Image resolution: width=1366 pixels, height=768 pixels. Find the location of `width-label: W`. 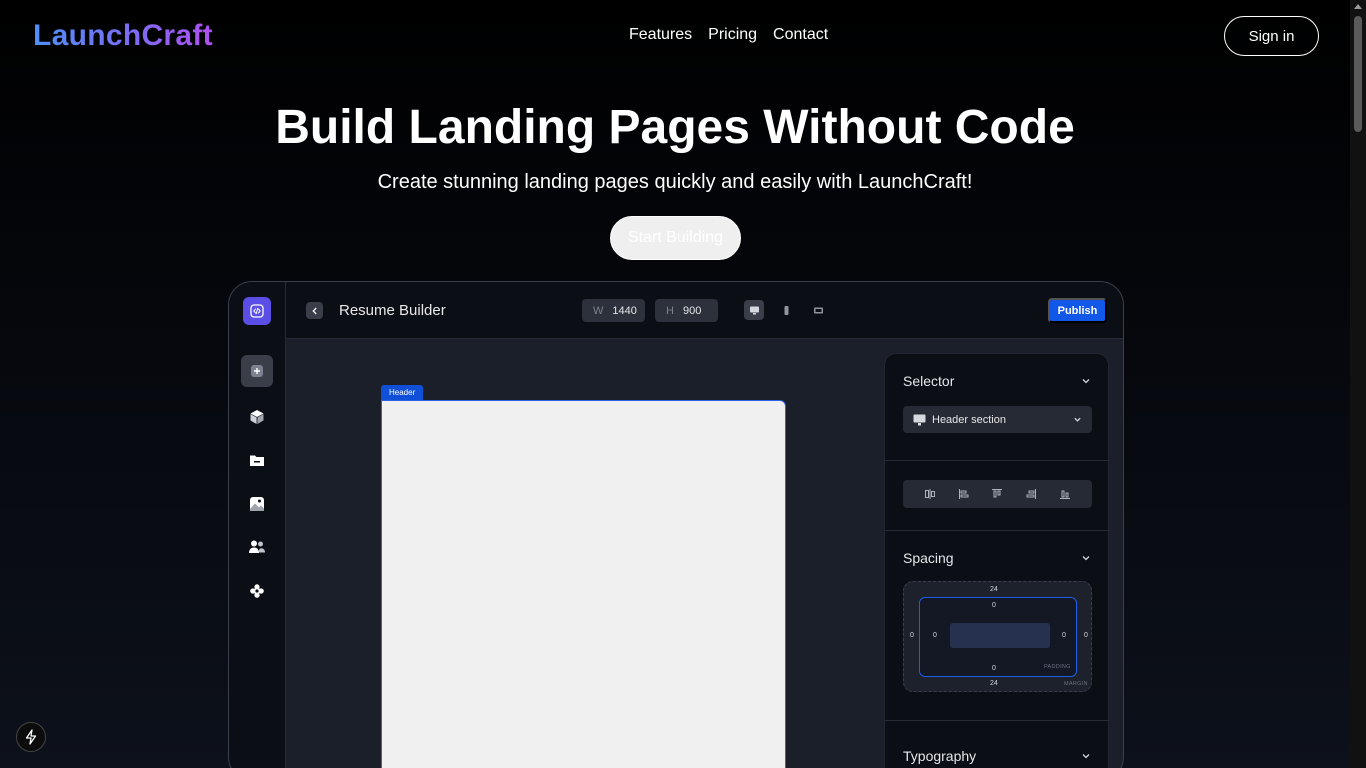

width-label: W is located at coordinates (598, 310).